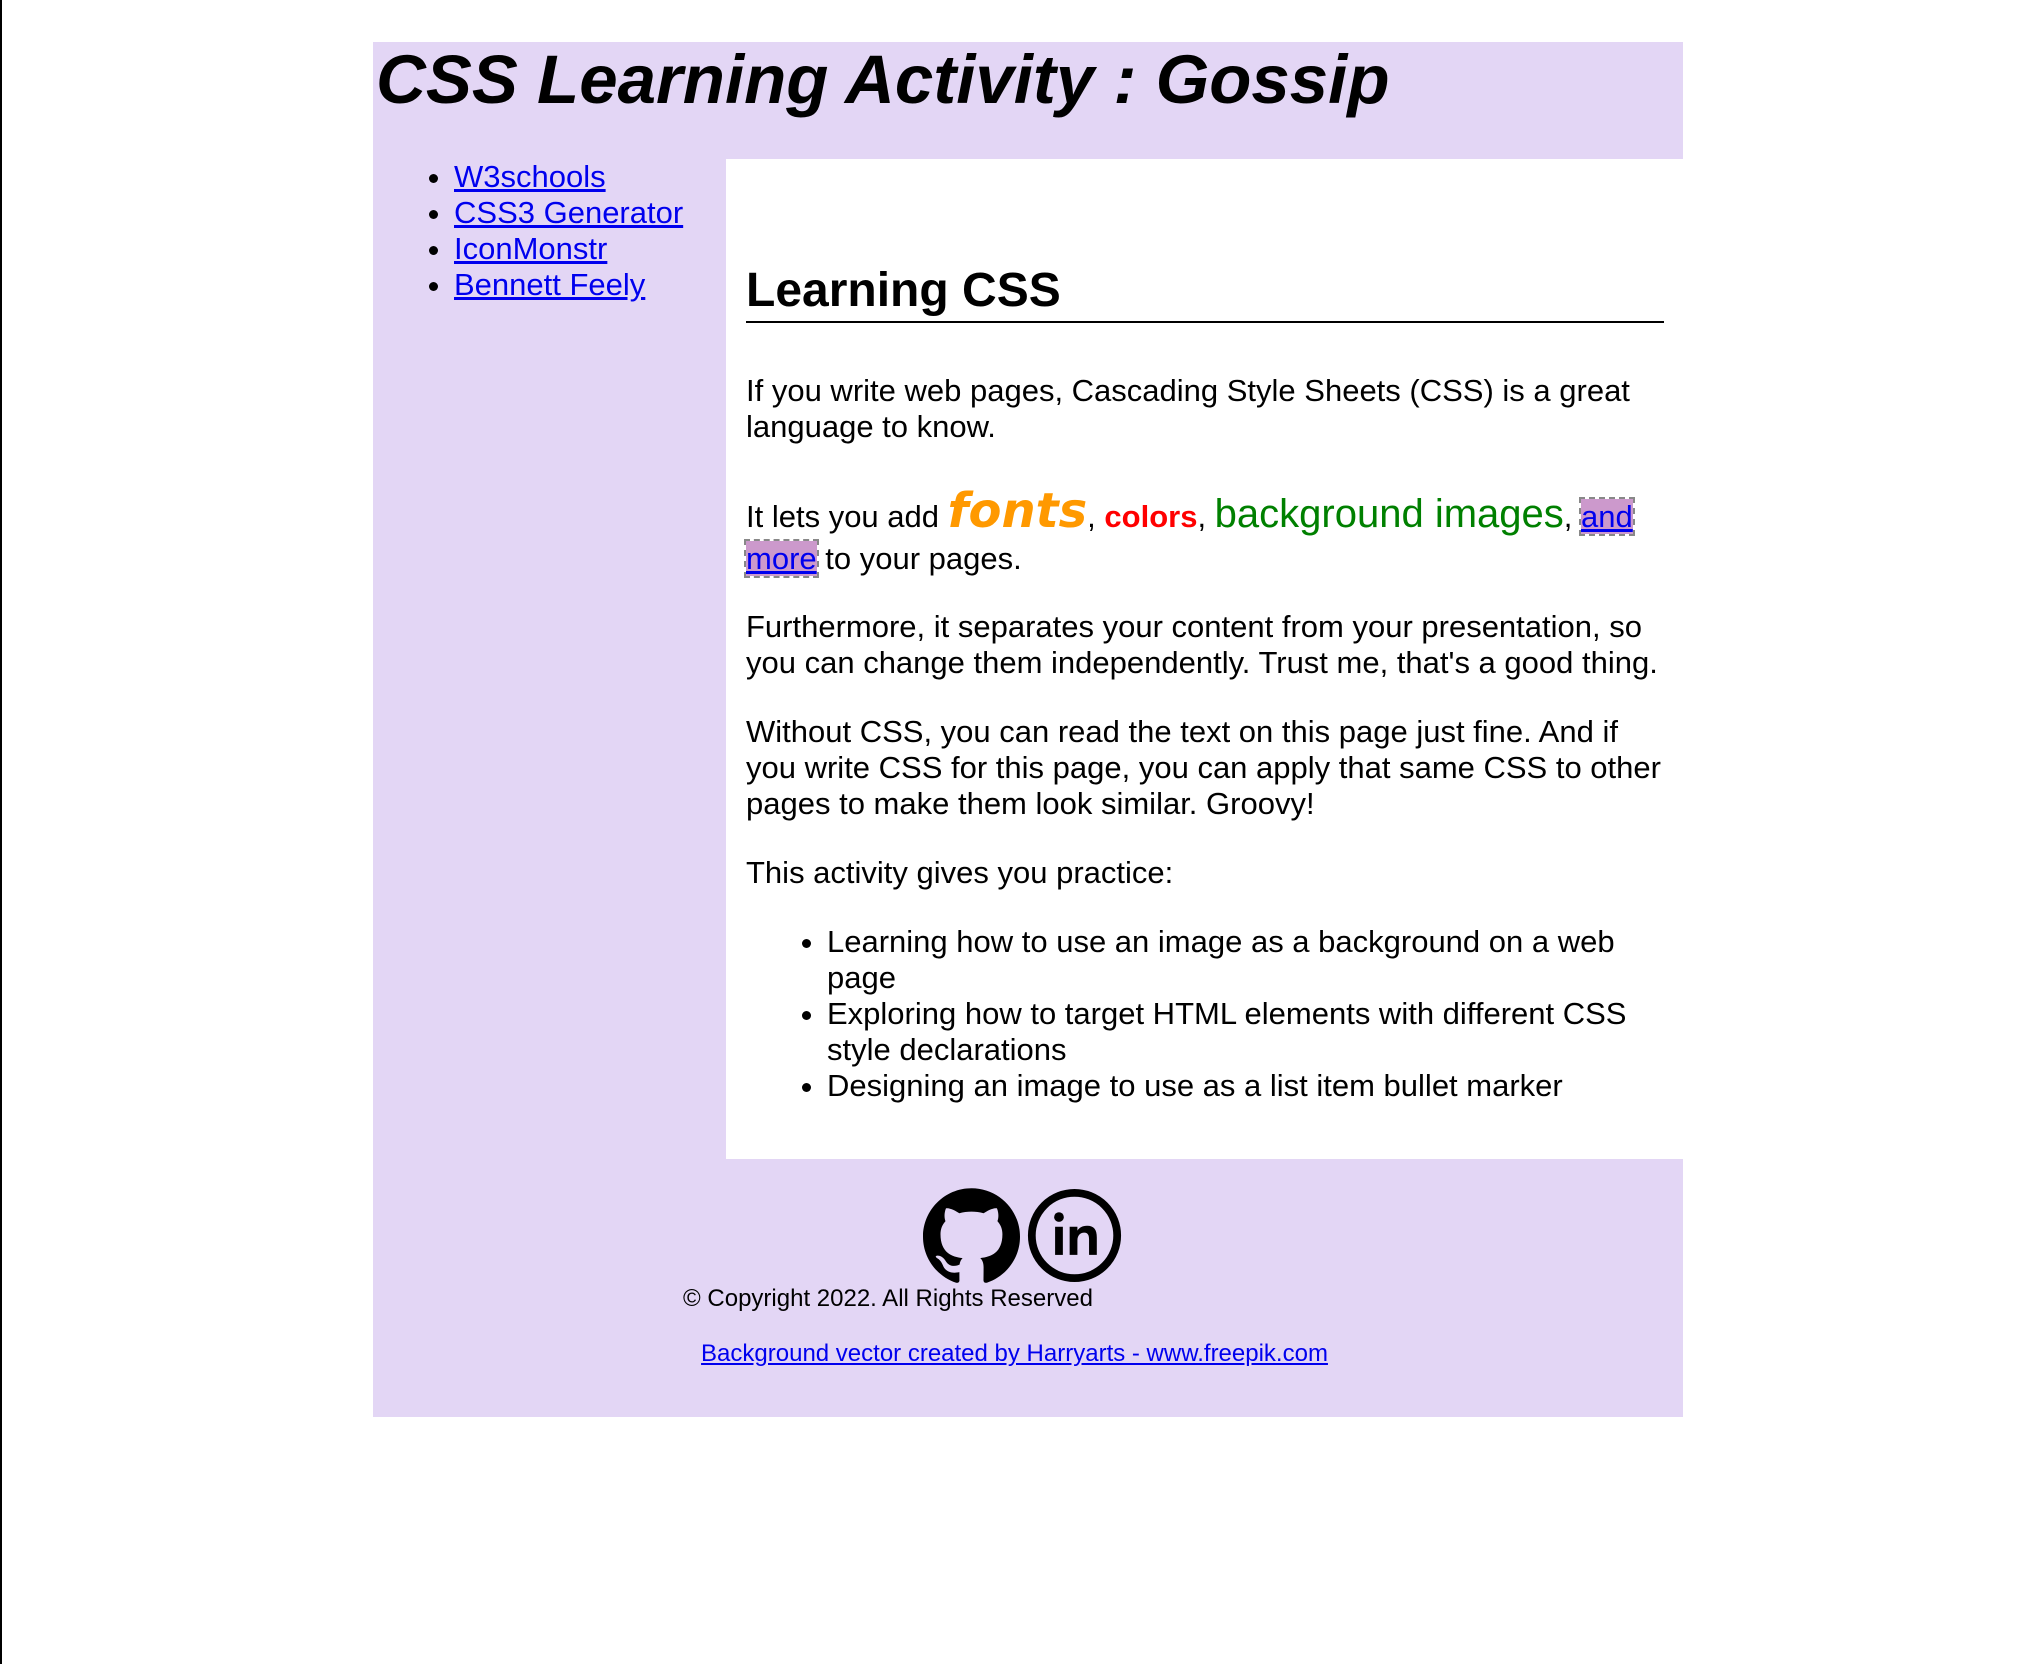 The image size is (2034, 1664). Describe the element at coordinates (847, 516) in the screenshot. I see `features-prefix: It lets you add` at that location.